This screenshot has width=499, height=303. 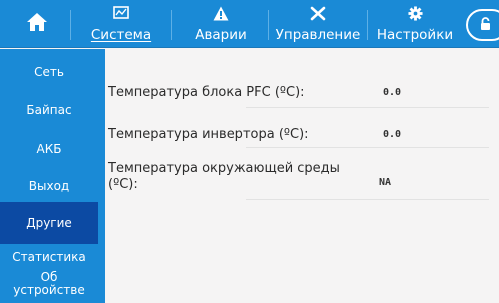 What do you see at coordinates (415, 35) in the screenshot?
I see `tab-settings-label: Настройки` at bounding box center [415, 35].